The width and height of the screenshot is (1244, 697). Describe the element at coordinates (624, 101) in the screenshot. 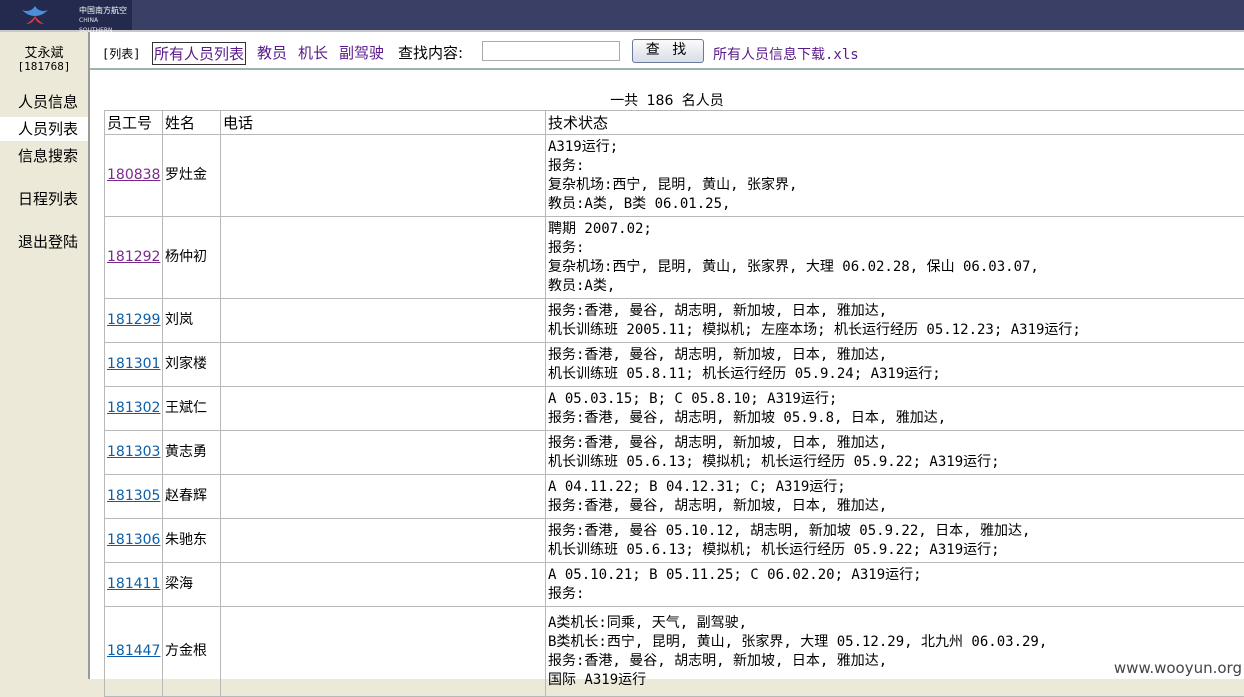

I see `count-prefix: 一共` at that location.